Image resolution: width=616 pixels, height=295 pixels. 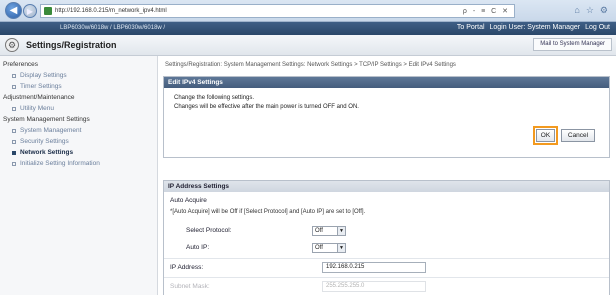 What do you see at coordinates (329, 248) in the screenshot?
I see `auto-ip-dropdown: Off ▼` at bounding box center [329, 248].